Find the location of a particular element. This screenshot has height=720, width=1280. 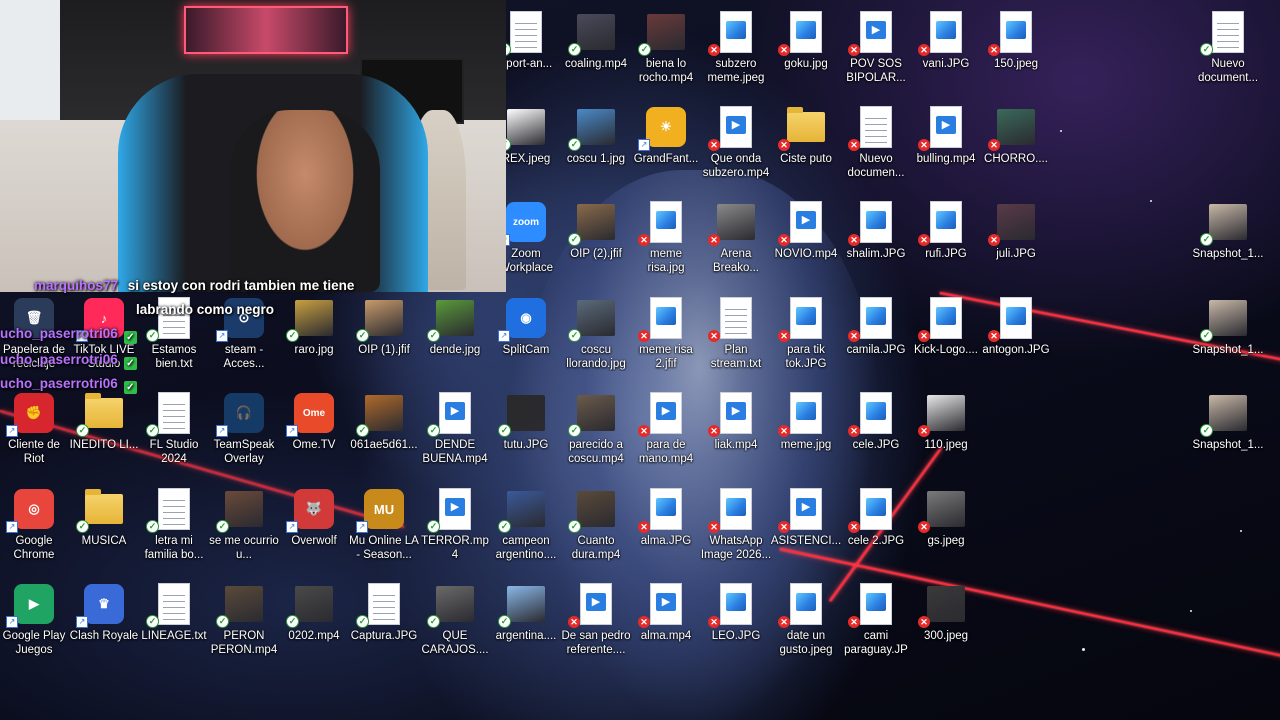

desktop-icon: ✕ para de mano.mp4 is located at coordinates (666, 437).